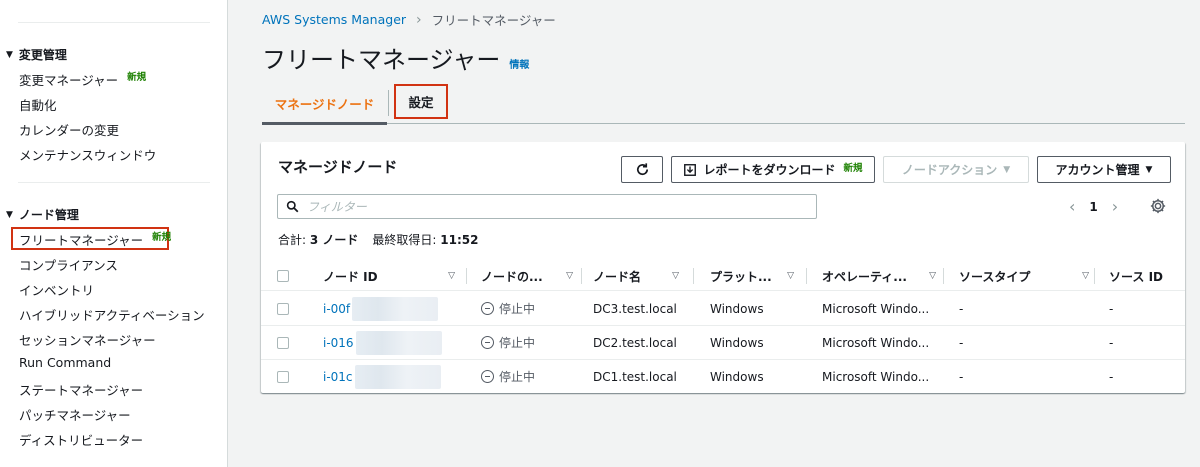  I want to click on sidebar-item-state-manager: ステートマネージャー, so click(81, 389).